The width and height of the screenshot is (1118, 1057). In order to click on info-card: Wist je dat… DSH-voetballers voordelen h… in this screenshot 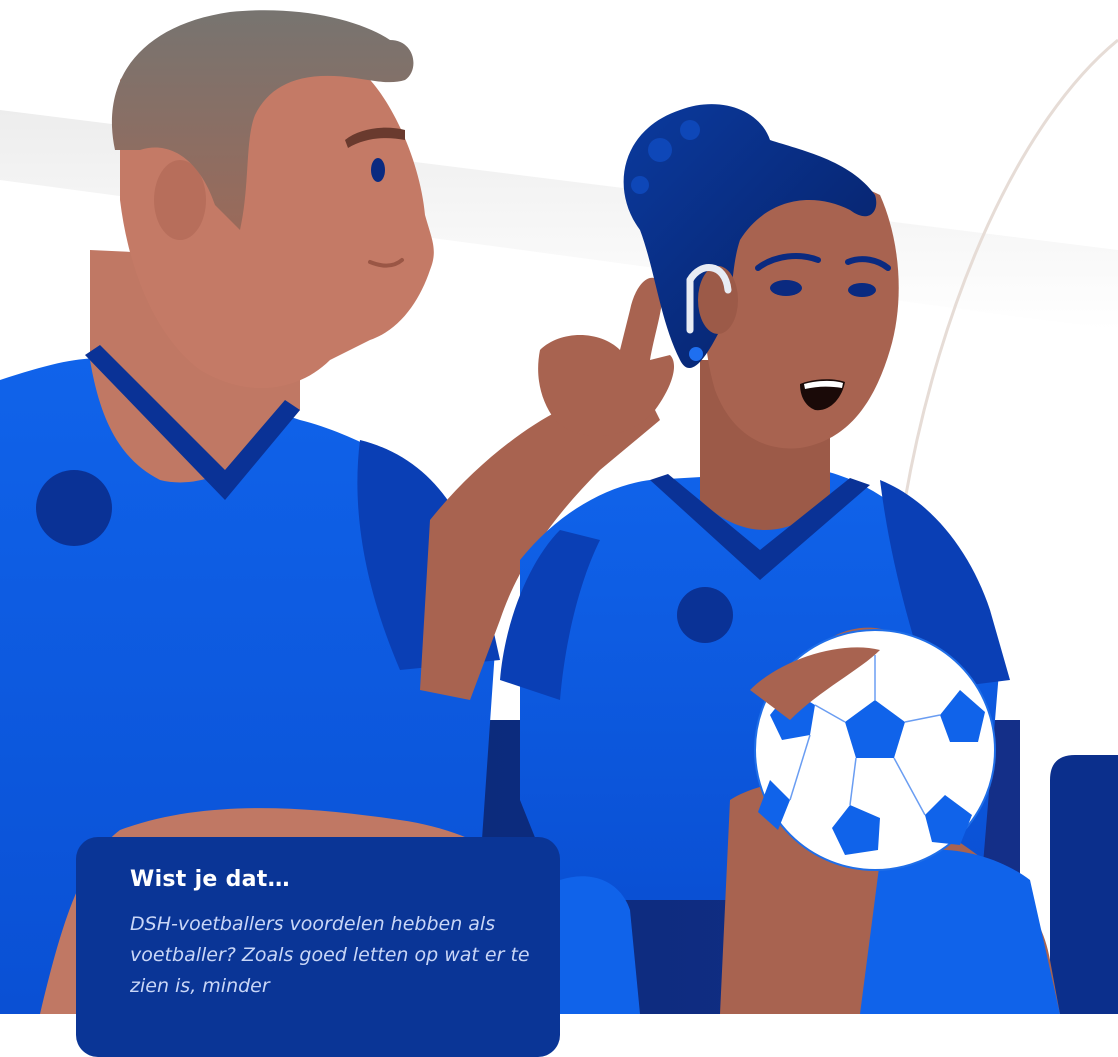, I will do `click(318, 947)`.